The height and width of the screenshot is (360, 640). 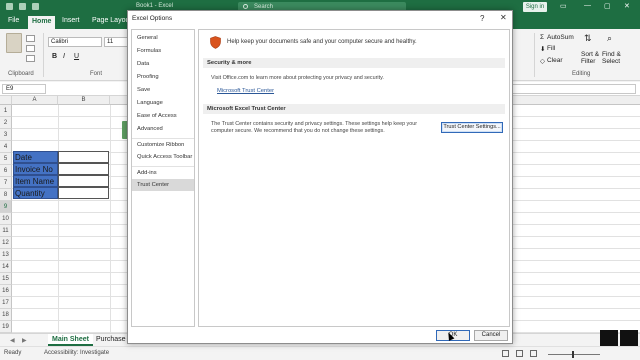 I want to click on row-header: 3, so click(x=6, y=135).